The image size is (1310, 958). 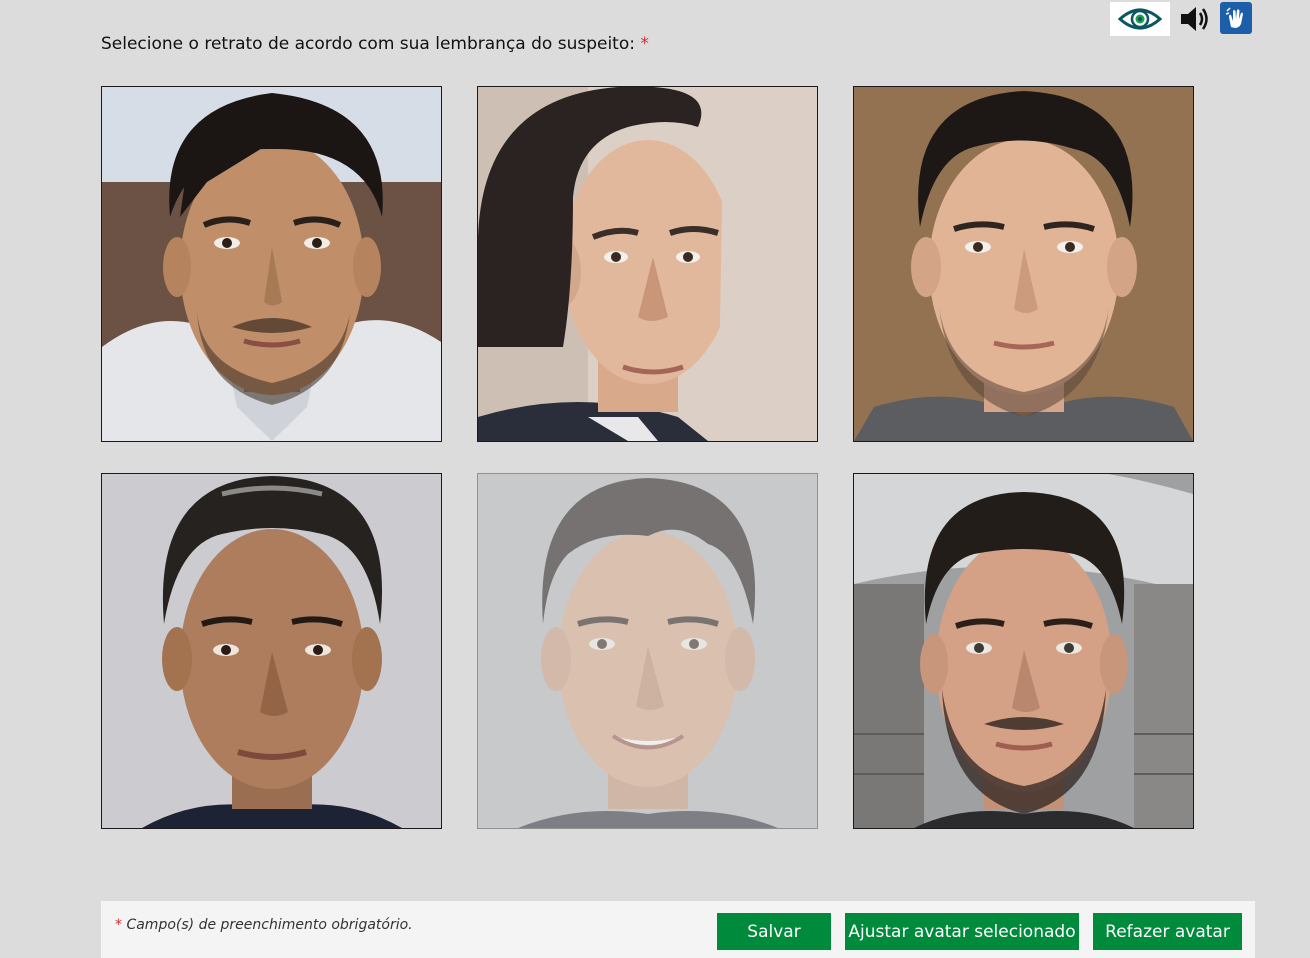 I want to click on sign-language-button, so click(x=1236, y=18).